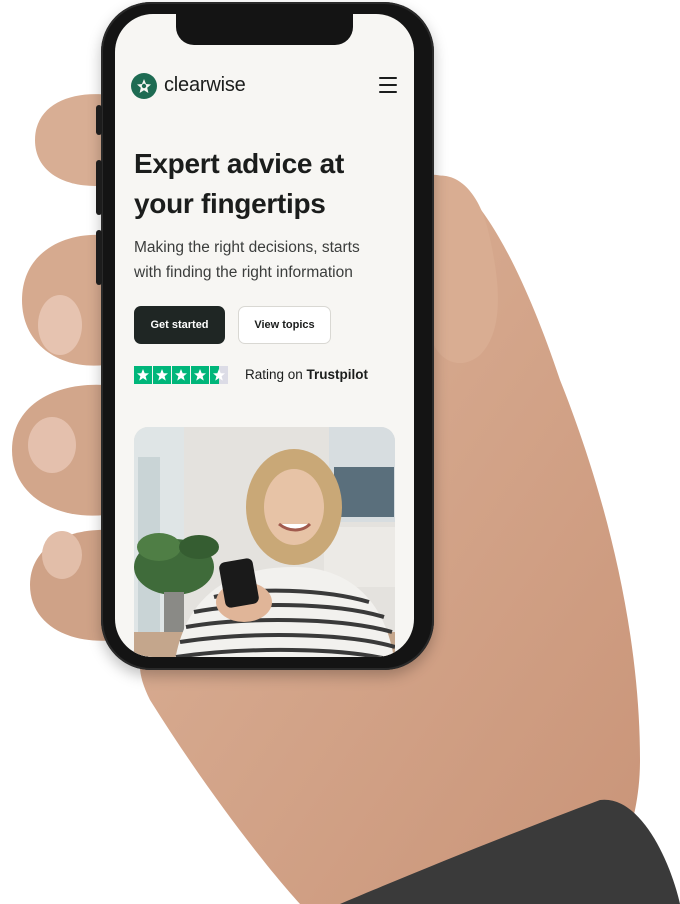 The width and height of the screenshot is (680, 904). Describe the element at coordinates (264, 184) in the screenshot. I see `hero-headline: Expert advice at your fingertips` at that location.